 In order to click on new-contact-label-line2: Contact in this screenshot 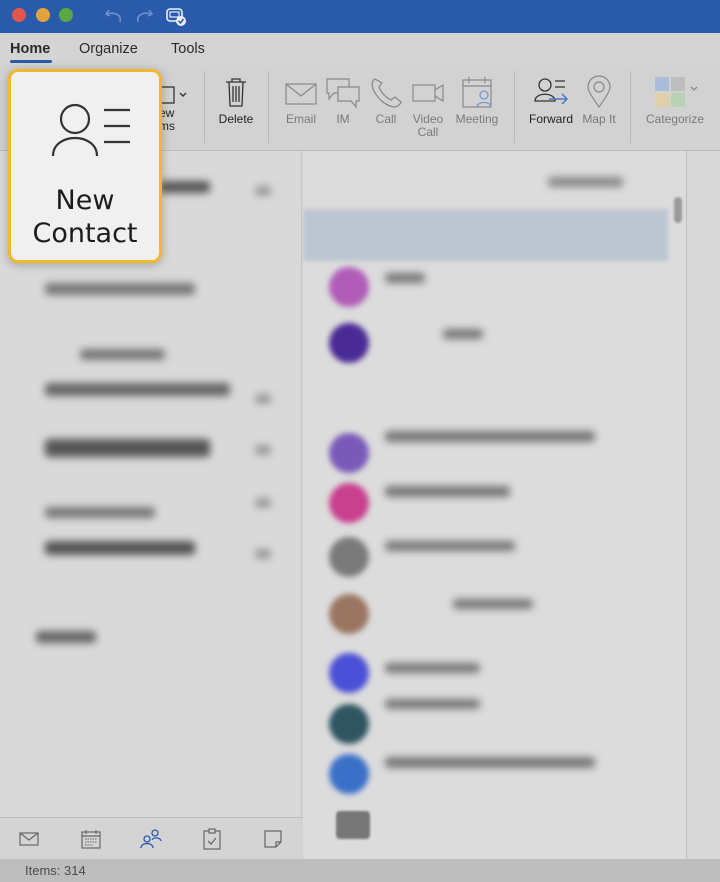, I will do `click(85, 233)`.